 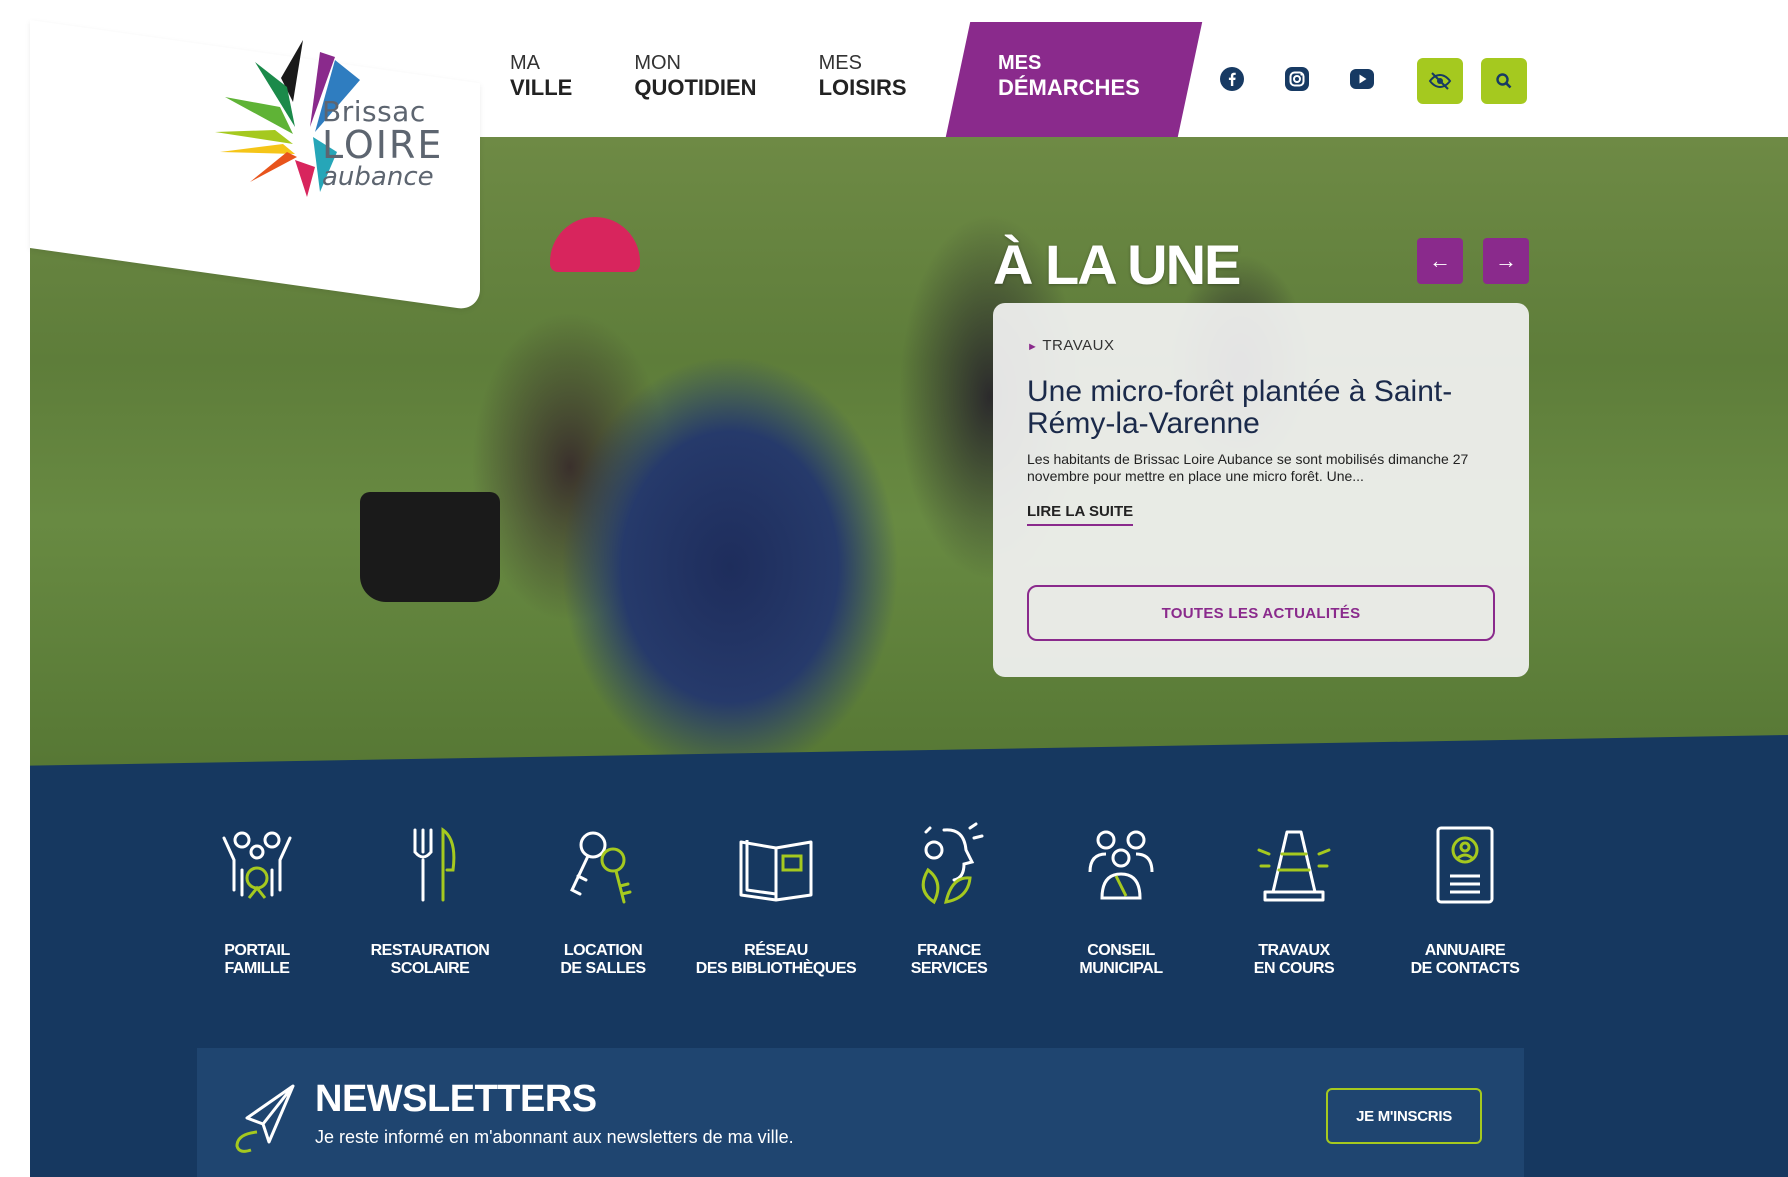 What do you see at coordinates (1440, 81) in the screenshot?
I see `accessibility-eye-icon` at bounding box center [1440, 81].